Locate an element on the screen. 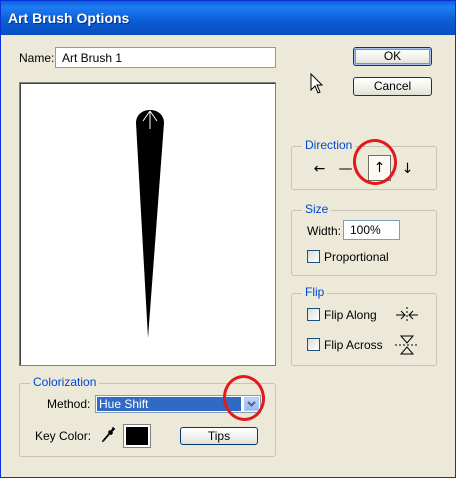  size-group: Size Width: Proportional is located at coordinates (364, 239).